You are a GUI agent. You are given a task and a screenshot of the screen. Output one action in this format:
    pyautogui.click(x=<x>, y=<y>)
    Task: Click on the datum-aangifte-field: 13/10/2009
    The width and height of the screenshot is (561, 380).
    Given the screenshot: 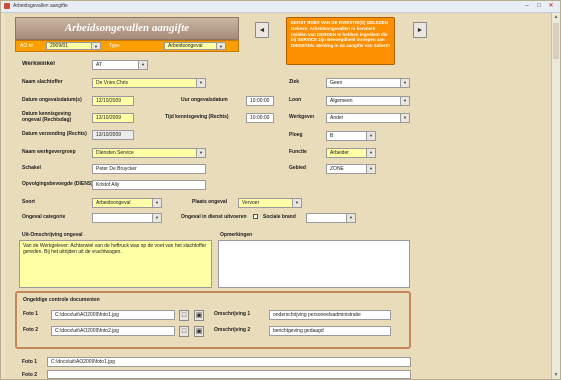 What is the action you would take?
    pyautogui.click(x=113, y=118)
    